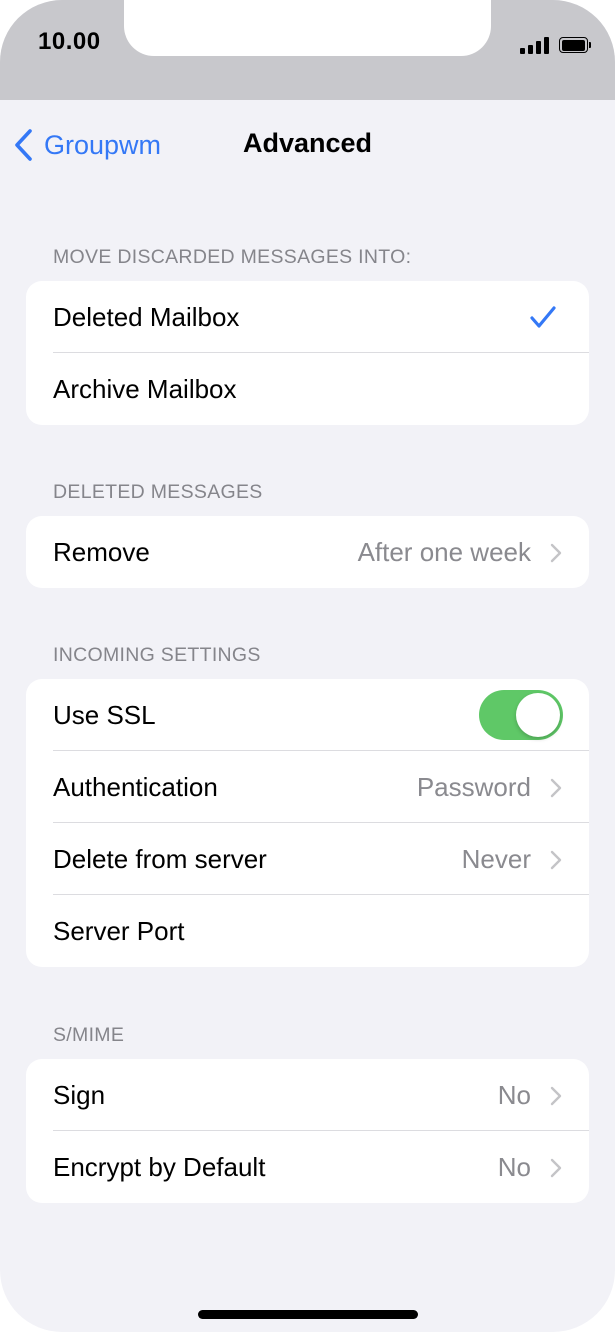 The image size is (615, 1332). I want to click on authentication-row: Authentication Password, so click(307, 787).